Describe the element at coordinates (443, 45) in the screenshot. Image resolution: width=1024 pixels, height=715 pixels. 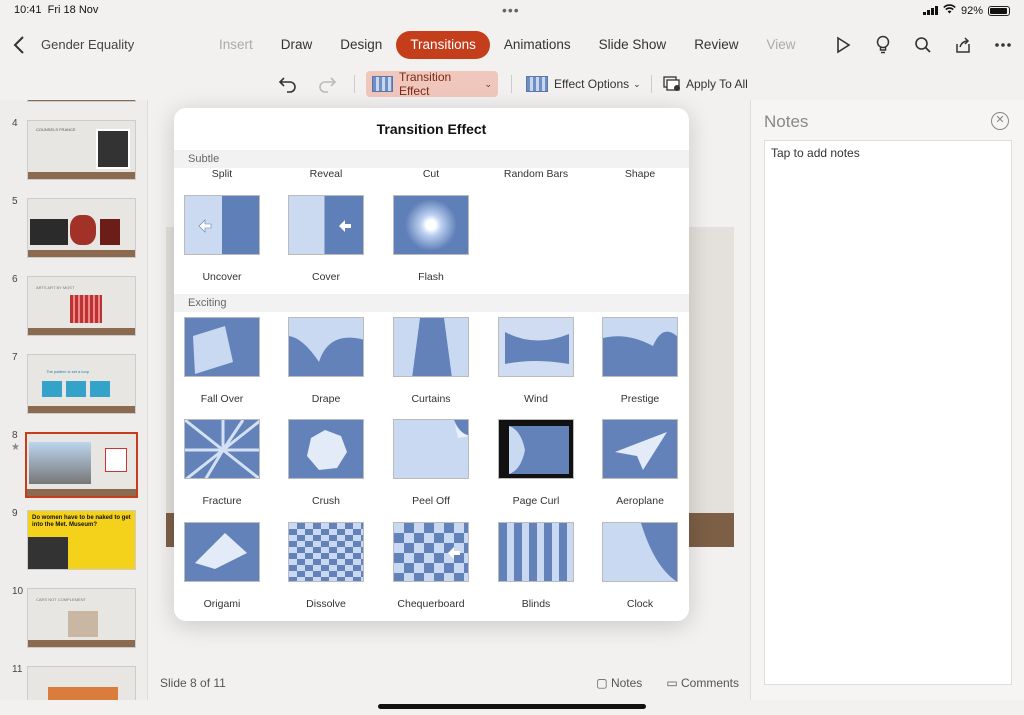
I see `tab-transitions: Transitions` at that location.